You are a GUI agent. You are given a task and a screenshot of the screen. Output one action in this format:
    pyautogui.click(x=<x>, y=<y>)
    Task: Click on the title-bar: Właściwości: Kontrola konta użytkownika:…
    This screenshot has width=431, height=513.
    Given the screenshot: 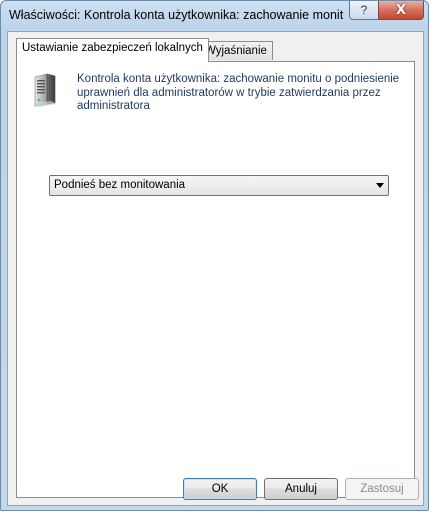 What is the action you would take?
    pyautogui.click(x=214, y=16)
    